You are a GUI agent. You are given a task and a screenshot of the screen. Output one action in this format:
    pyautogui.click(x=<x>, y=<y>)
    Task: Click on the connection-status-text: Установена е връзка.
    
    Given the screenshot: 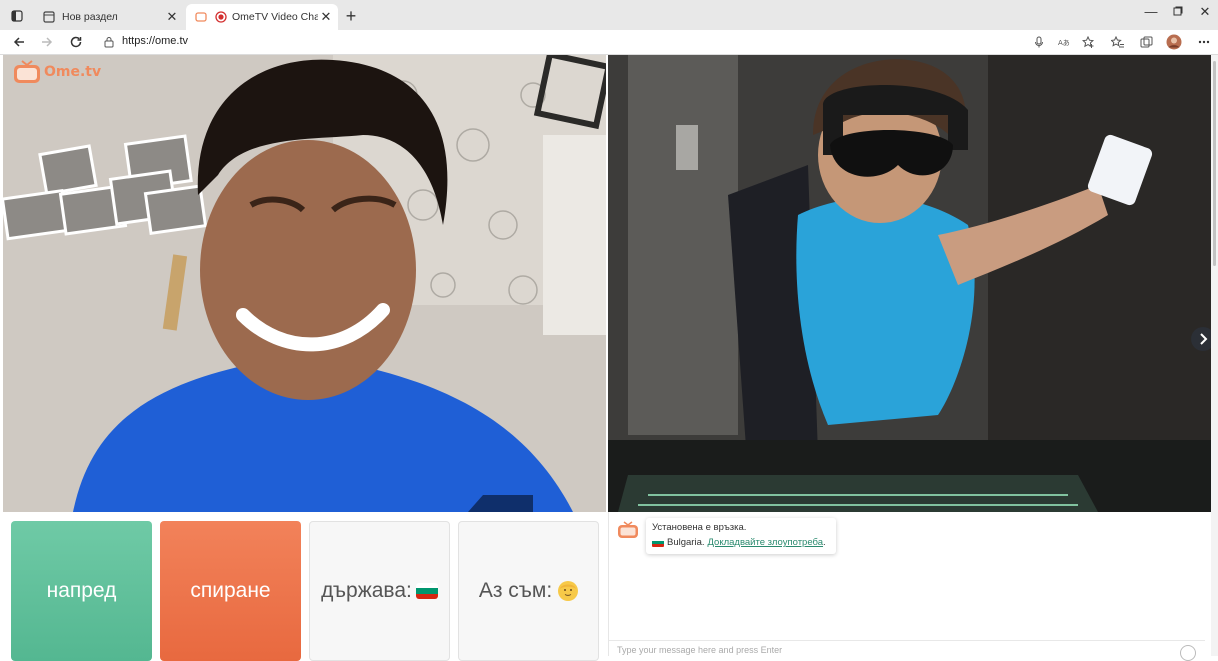 What is the action you would take?
    pyautogui.click(x=699, y=527)
    